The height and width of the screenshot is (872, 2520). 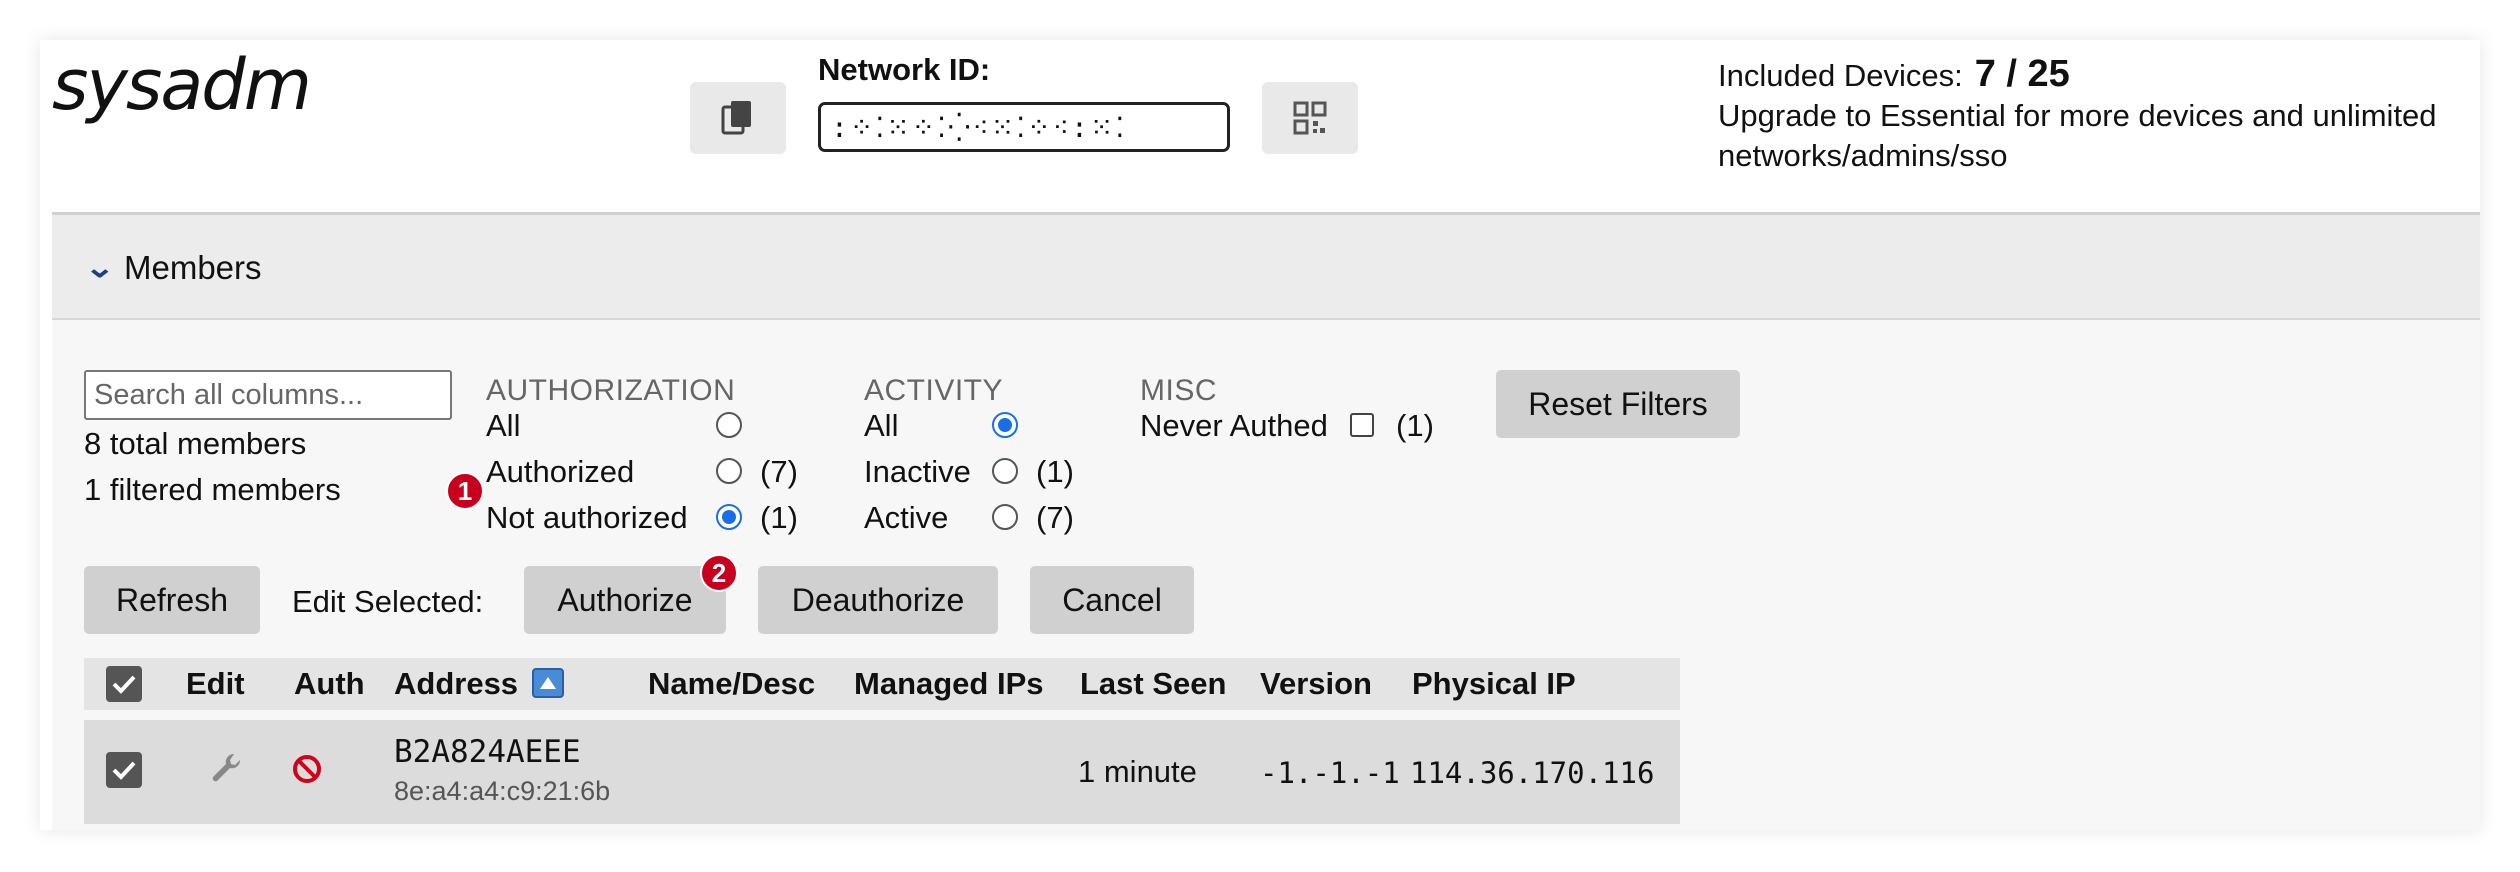 I want to click on never-authed-label: Never Authed, so click(x=1234, y=425).